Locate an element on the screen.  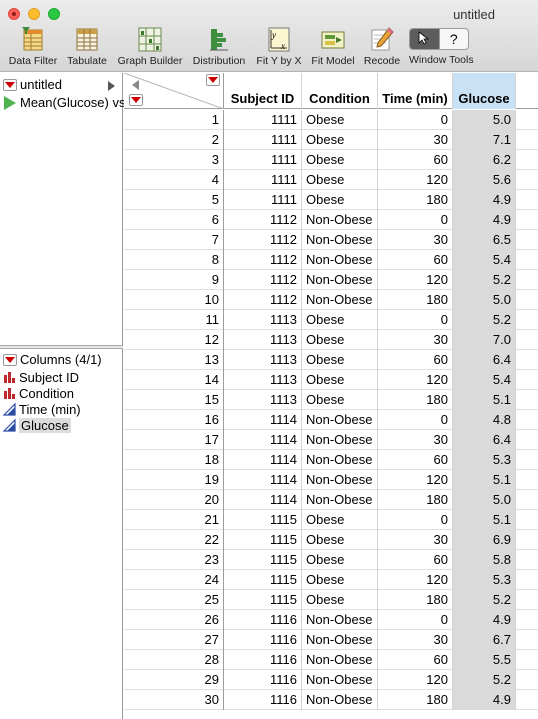
zoom-window-button is located at coordinates (54, 14).